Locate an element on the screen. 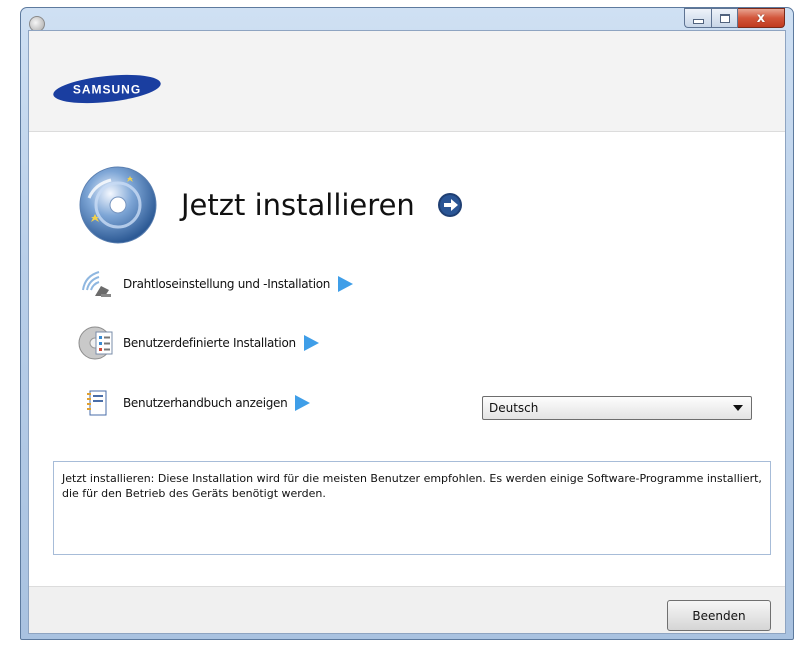  main-install-row: Jetzt installieren is located at coordinates (270, 205).